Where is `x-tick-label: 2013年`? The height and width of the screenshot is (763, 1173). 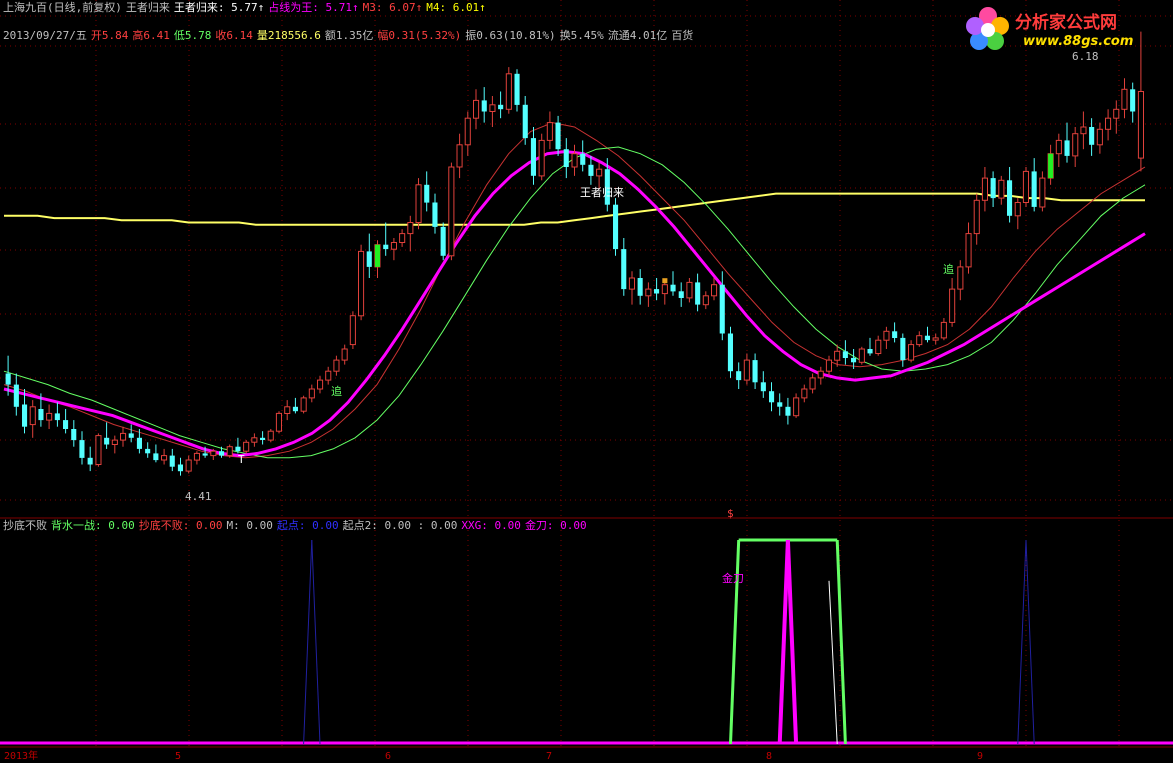 x-tick-label: 2013年 is located at coordinates (21, 756).